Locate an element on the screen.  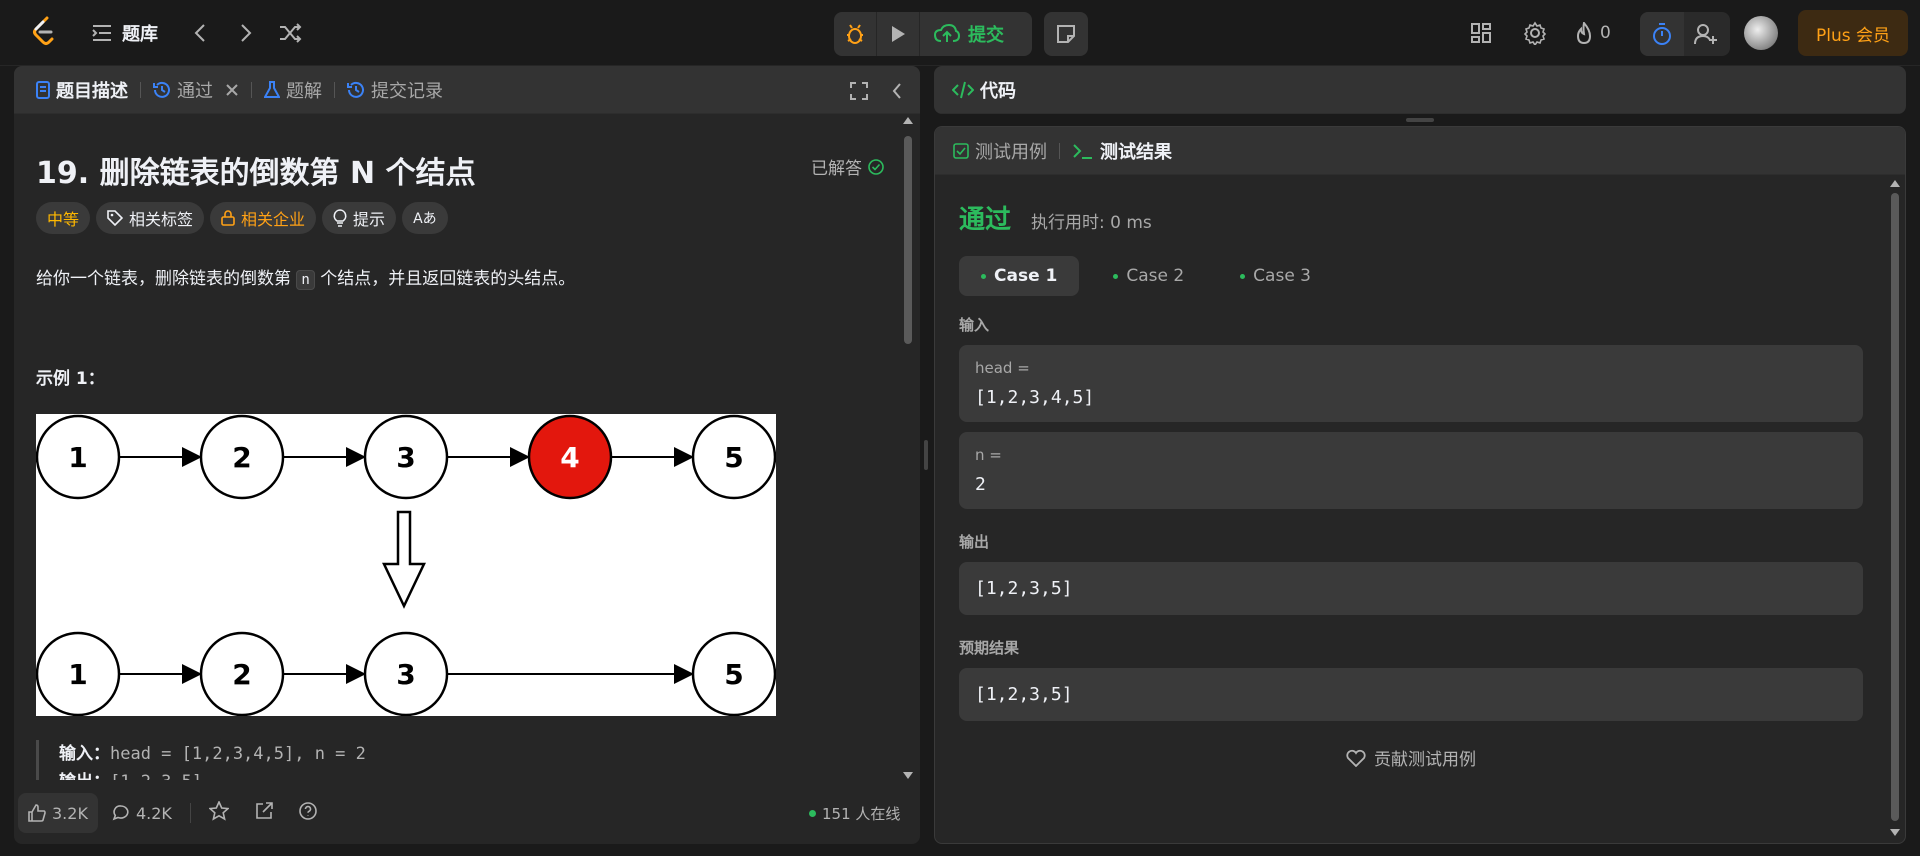
next-problem-button is located at coordinates (246, 33).